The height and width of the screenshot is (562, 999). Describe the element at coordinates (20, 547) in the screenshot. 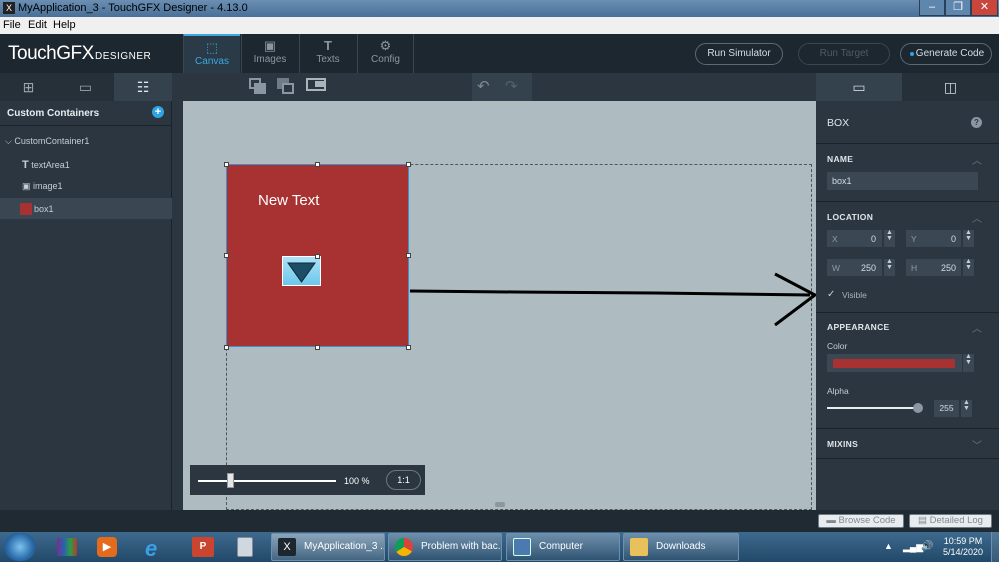

I see `start-button` at that location.